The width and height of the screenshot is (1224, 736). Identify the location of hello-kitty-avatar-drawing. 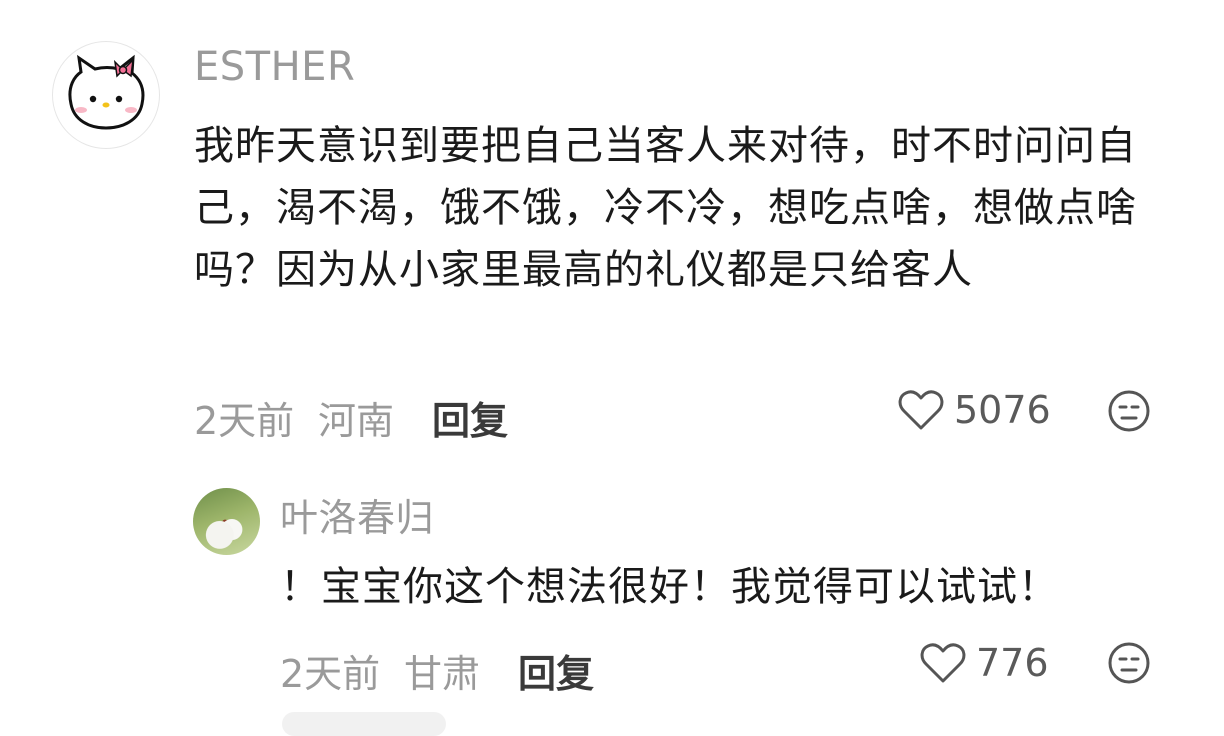
(106, 92).